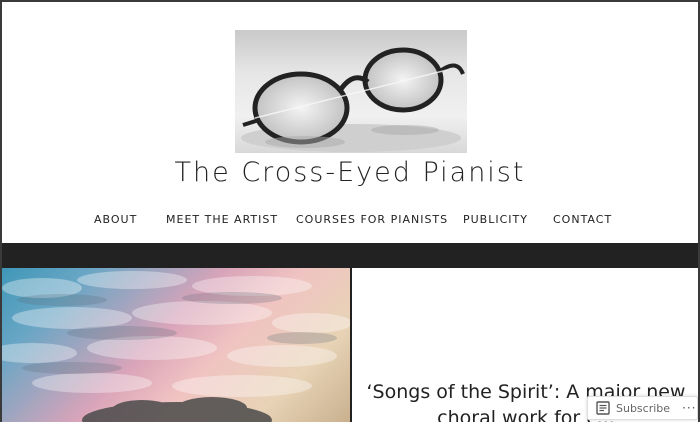  I want to click on column-divider, so click(351, 345).